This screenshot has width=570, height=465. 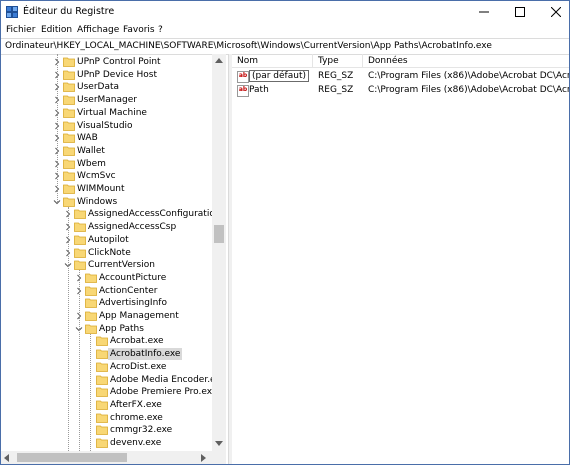 I want to click on tree-horizontal-scrollbar, so click(x=106, y=457).